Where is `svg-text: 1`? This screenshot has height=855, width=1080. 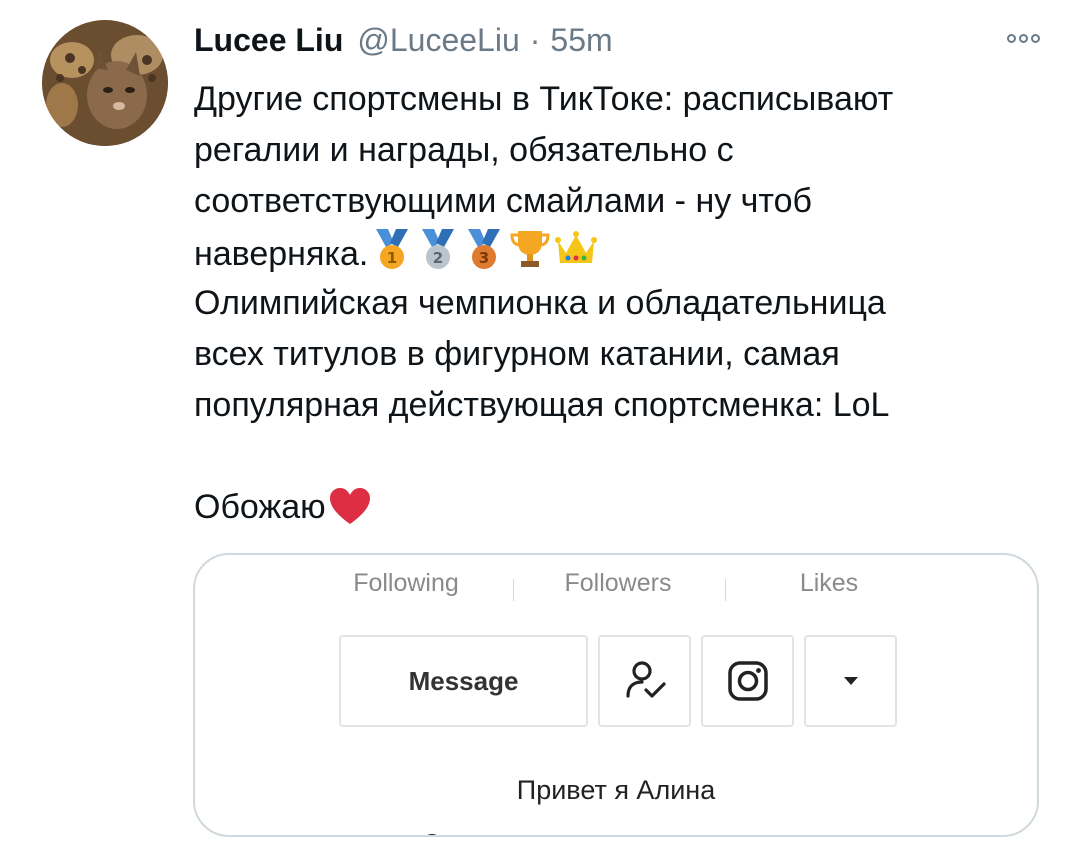
svg-text: 1 is located at coordinates (392, 258).